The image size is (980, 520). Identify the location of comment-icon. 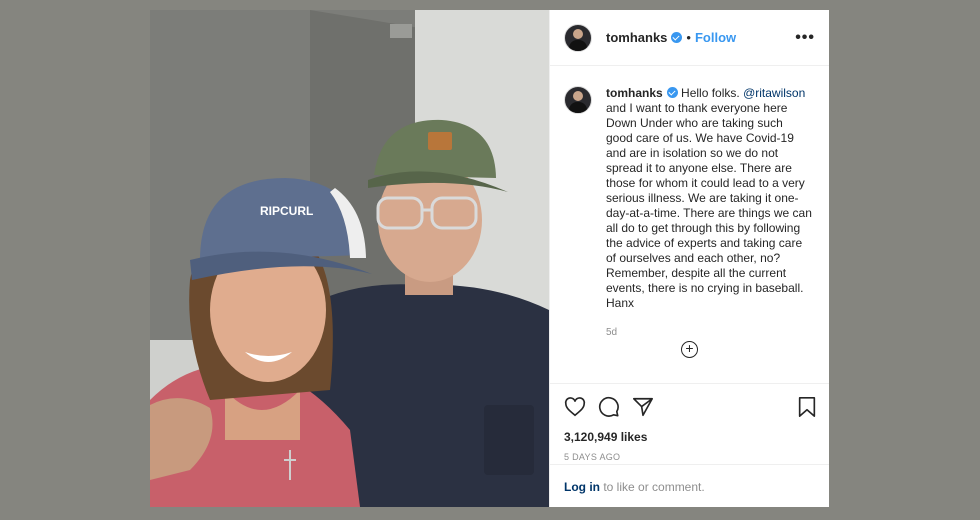
(609, 407).